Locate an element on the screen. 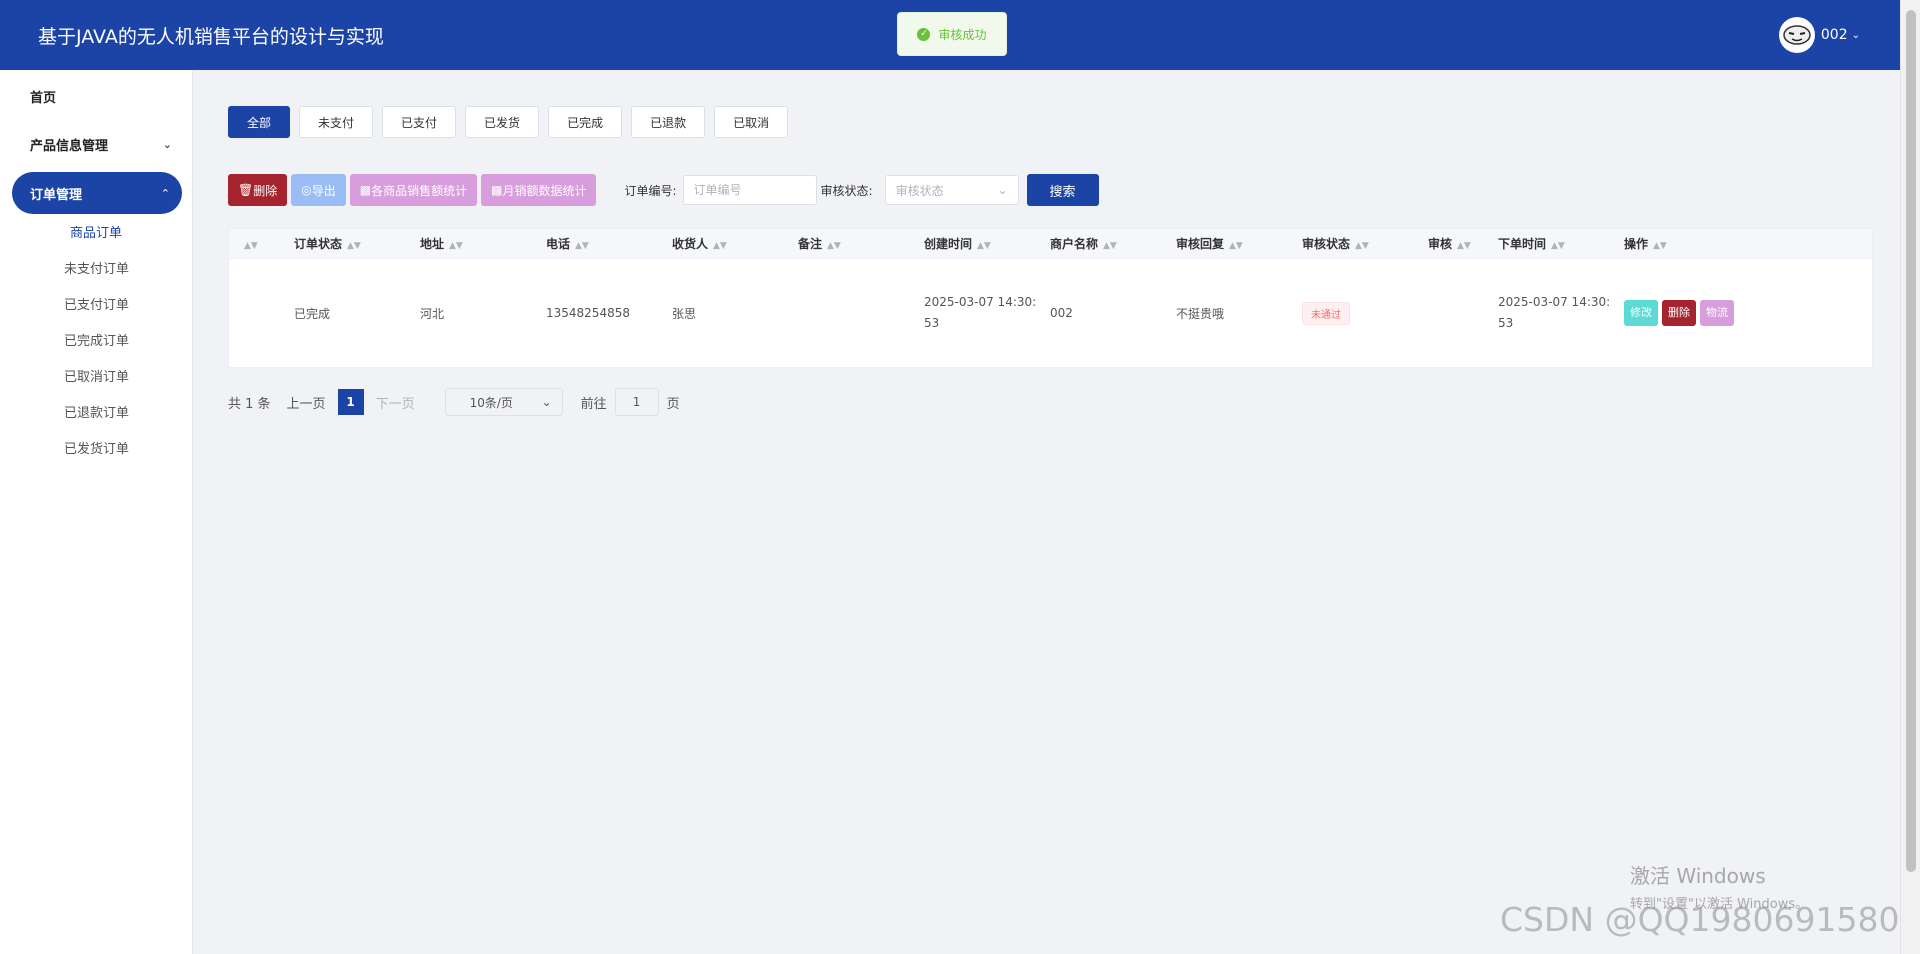  submenu-item-product-orders: 商品订单 is located at coordinates (96, 234).